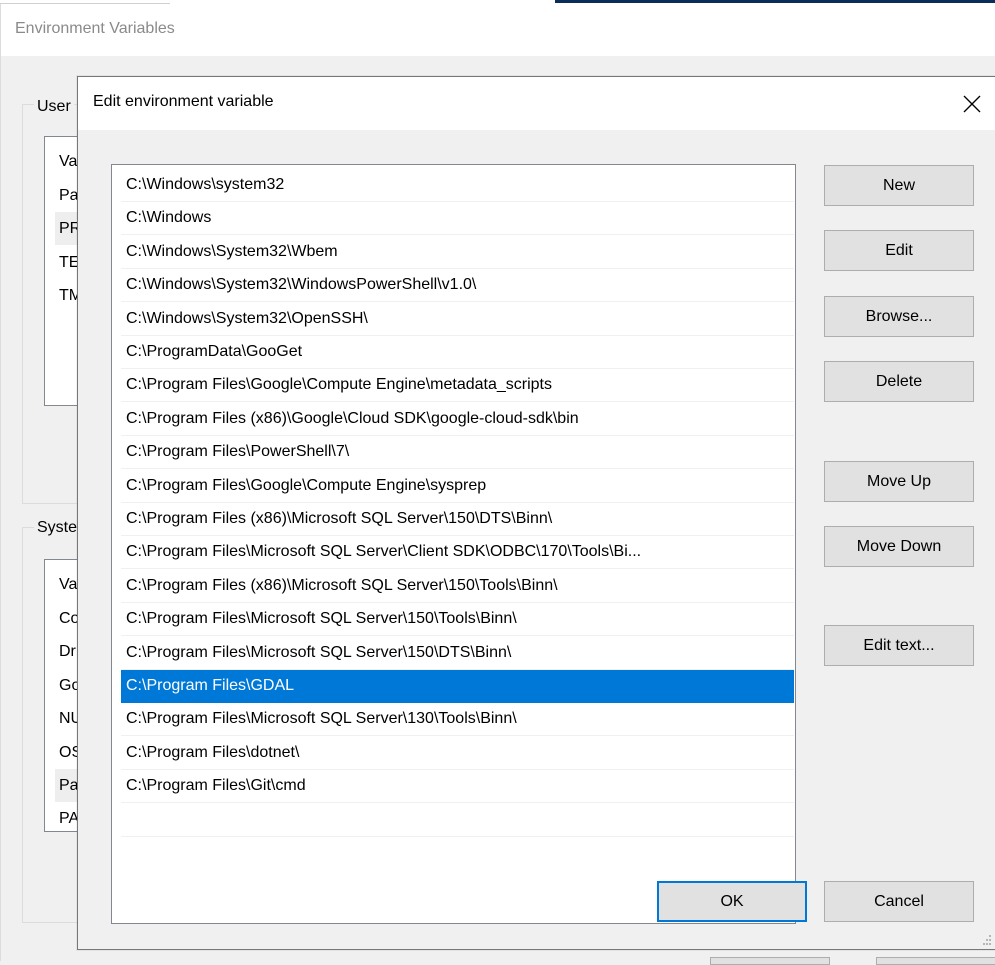 The image size is (995, 965). I want to click on dialog-title: Edit environment variable, so click(183, 101).